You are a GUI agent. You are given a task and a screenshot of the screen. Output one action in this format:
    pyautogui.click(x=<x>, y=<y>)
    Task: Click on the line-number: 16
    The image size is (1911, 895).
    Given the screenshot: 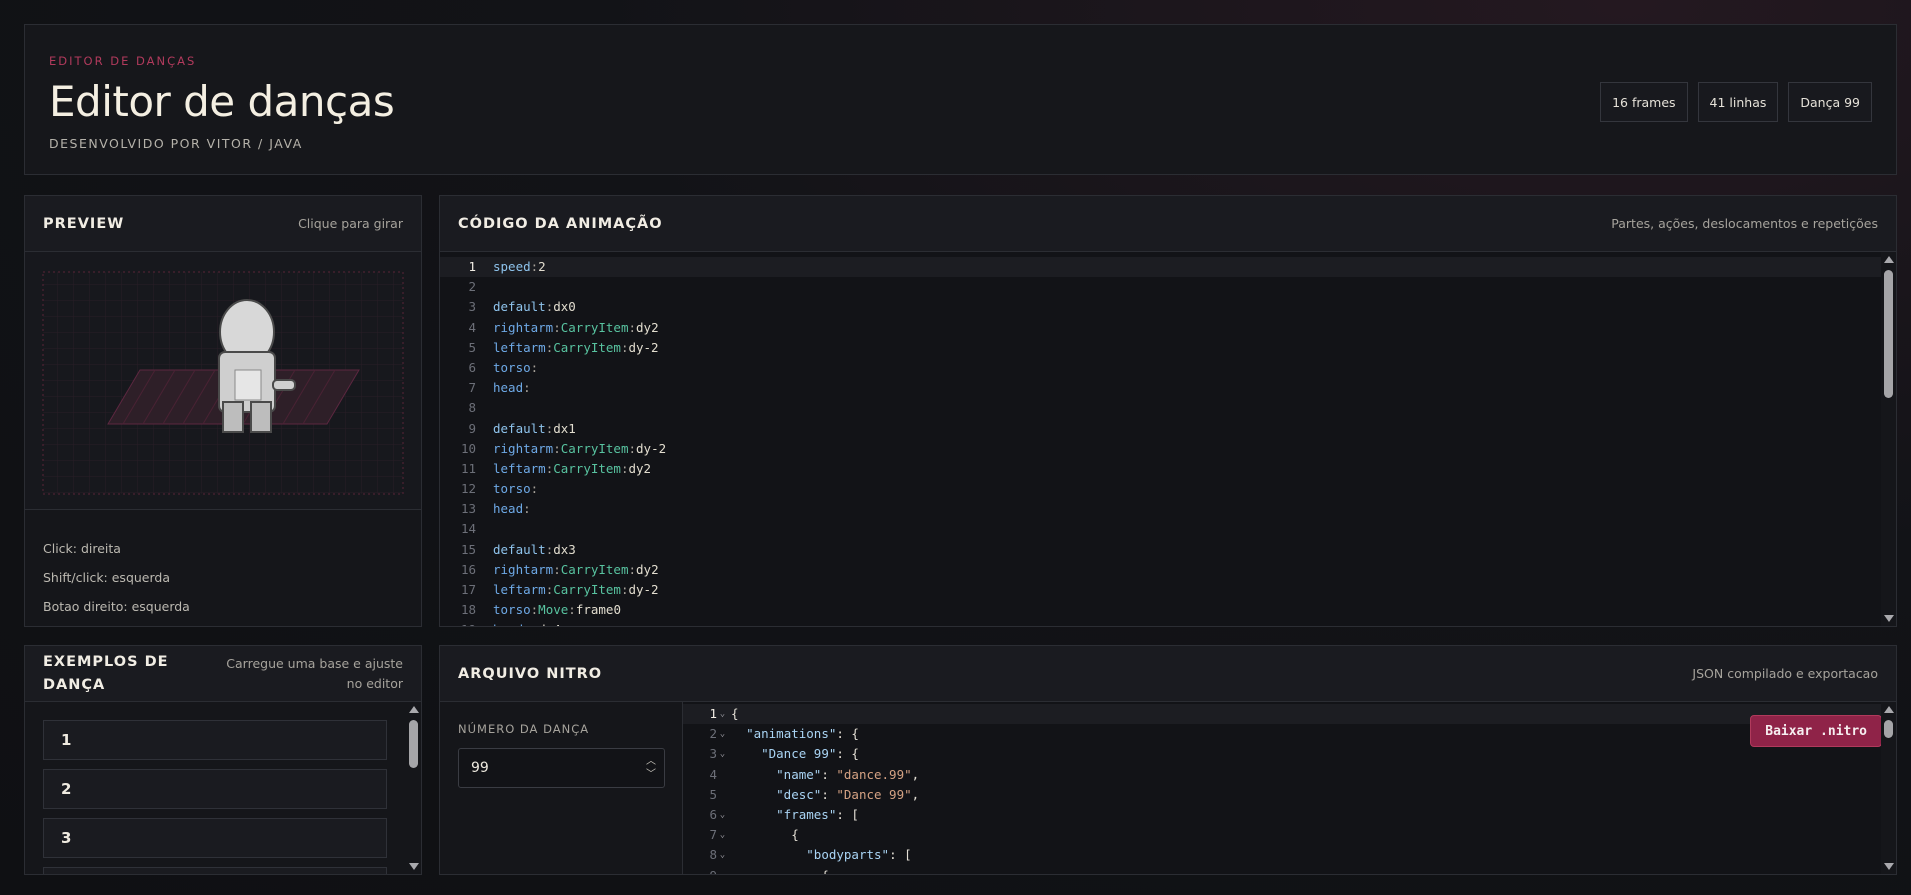 What is the action you would take?
    pyautogui.click(x=468, y=569)
    